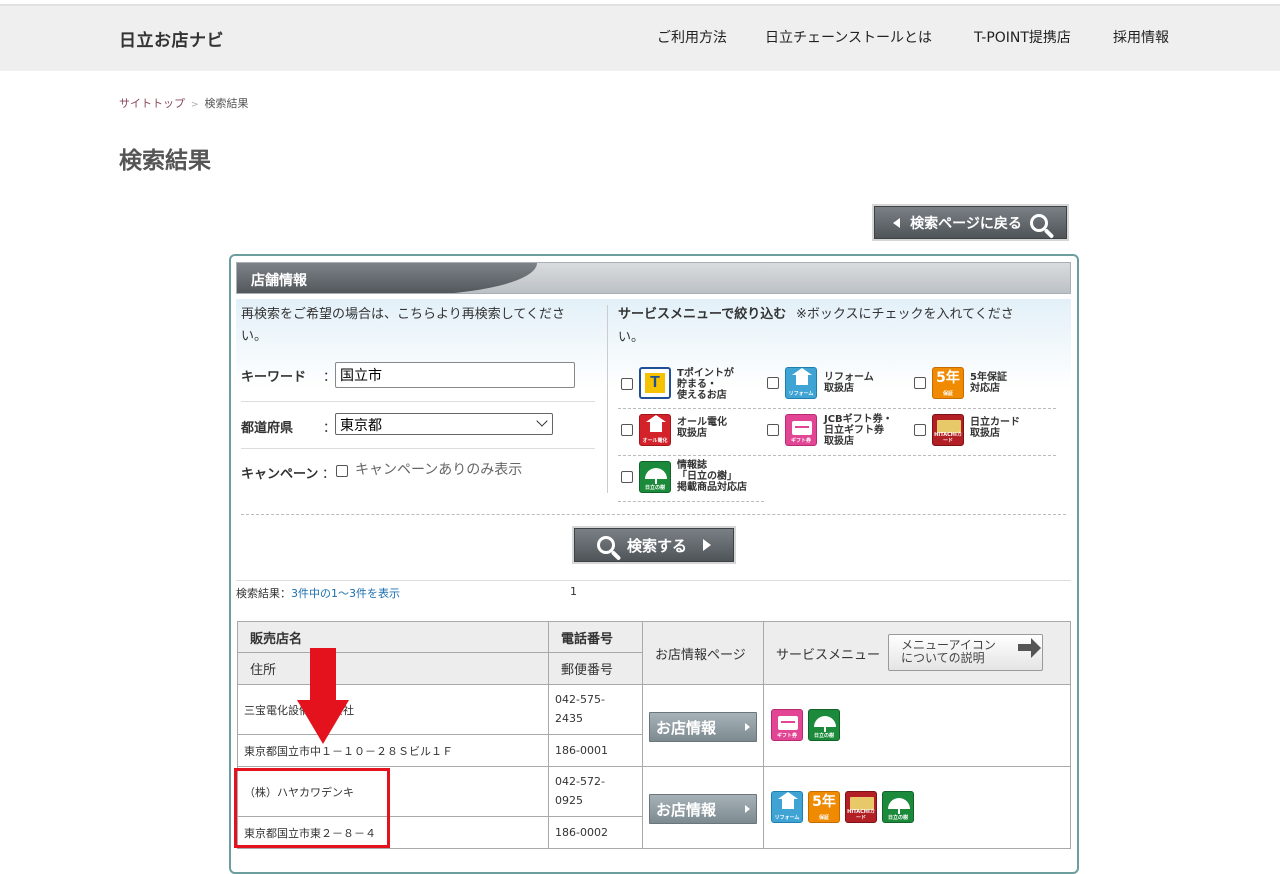 Image resolution: width=1280 pixels, height=874 pixels. Describe the element at coordinates (897, 222) in the screenshot. I see `triangle-left-icon` at that location.